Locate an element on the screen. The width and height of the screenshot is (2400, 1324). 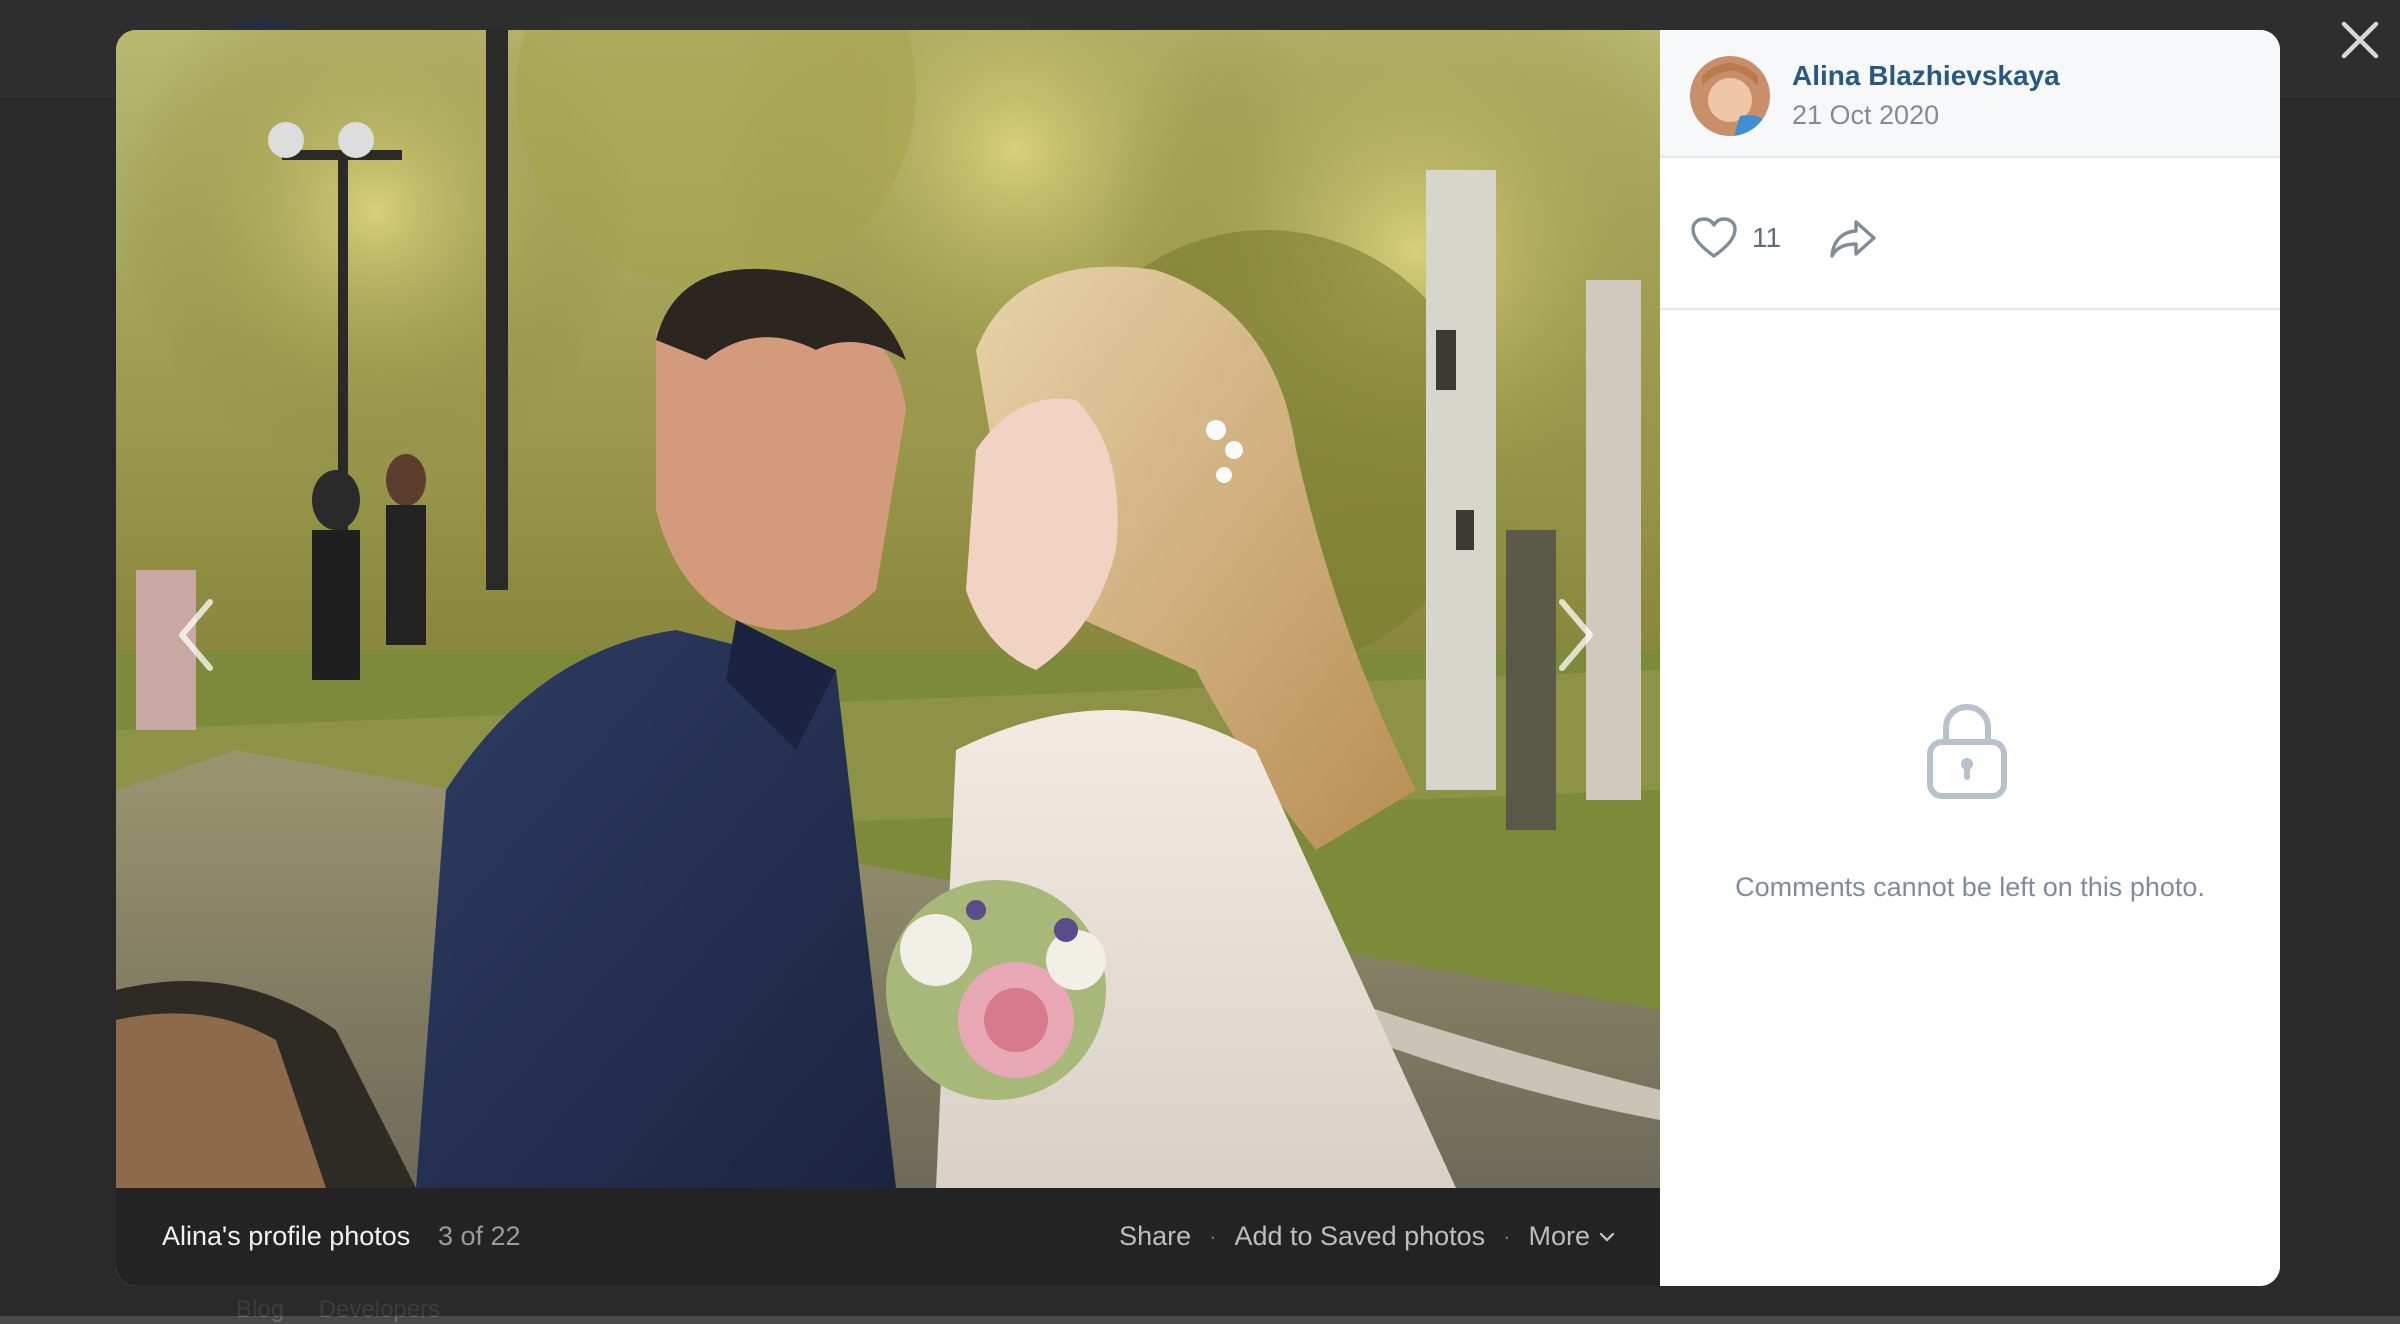
close-button is located at coordinates (2360, 40).